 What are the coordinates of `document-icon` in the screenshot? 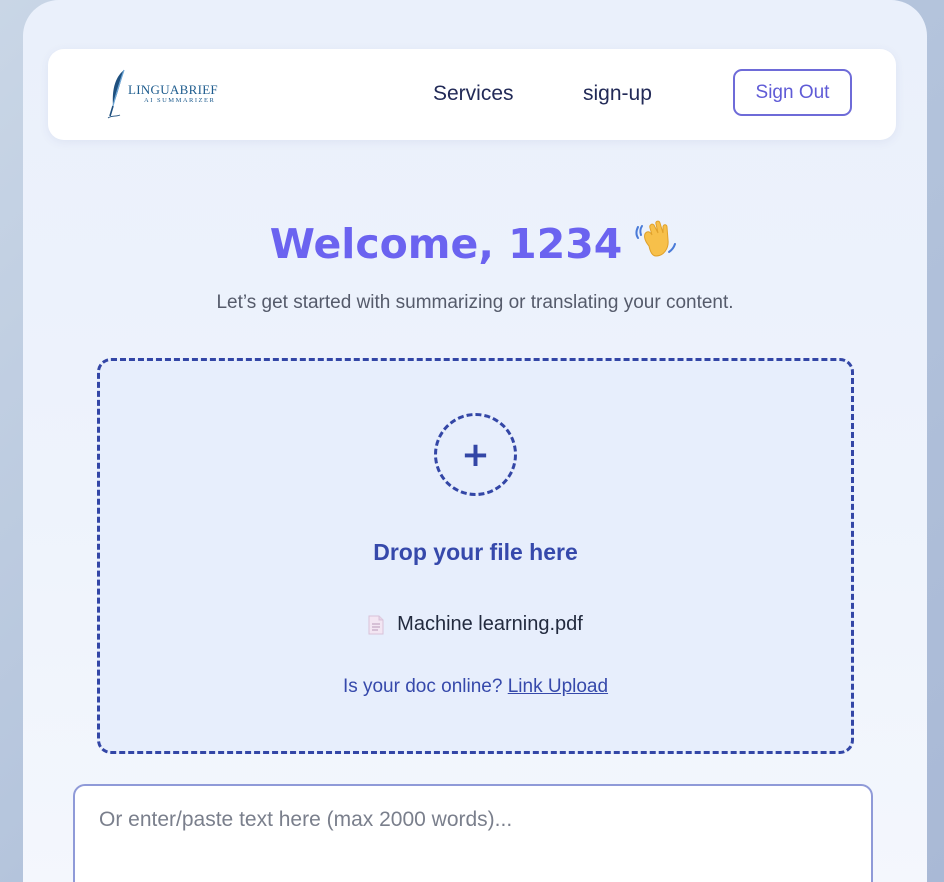 It's located at (376, 624).